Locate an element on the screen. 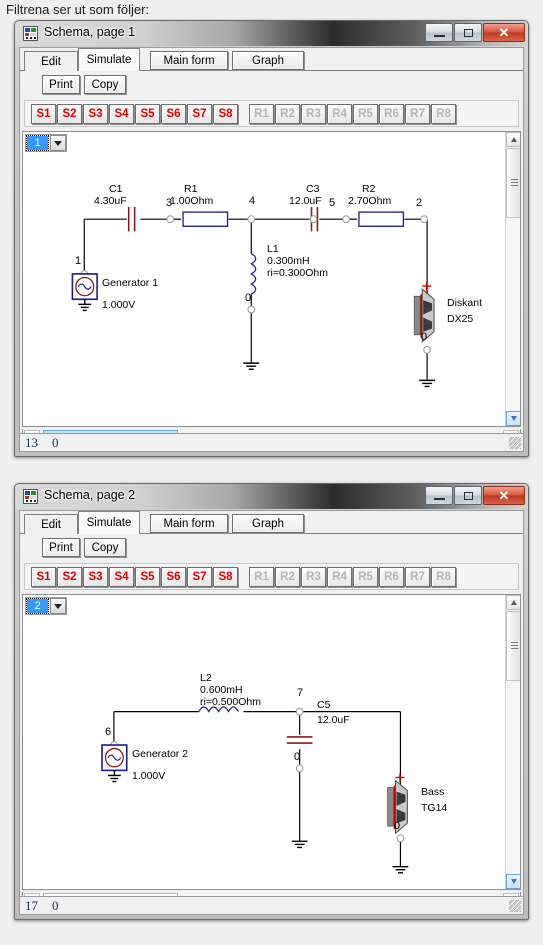 Image resolution: width=543 pixels, height=945 pixels. s6-label: S6 is located at coordinates (173, 114).